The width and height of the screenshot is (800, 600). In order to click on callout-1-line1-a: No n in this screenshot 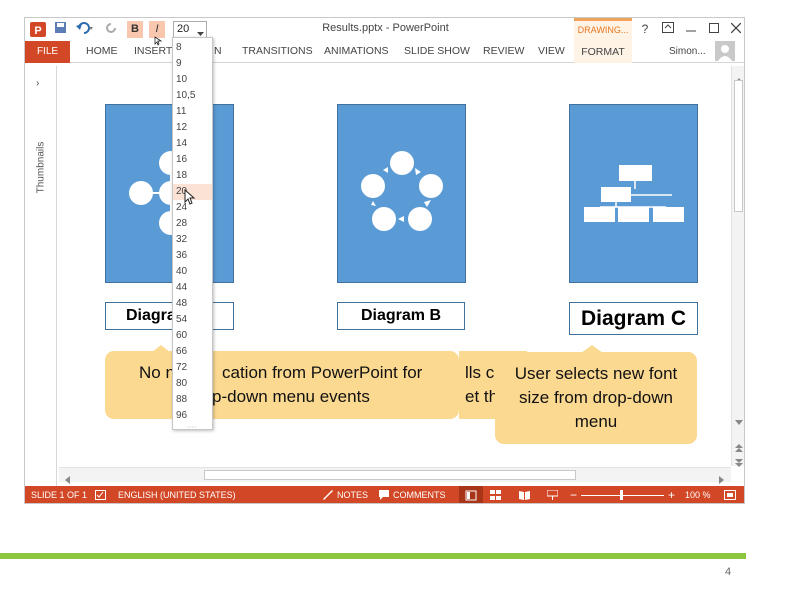, I will do `click(157, 372)`.